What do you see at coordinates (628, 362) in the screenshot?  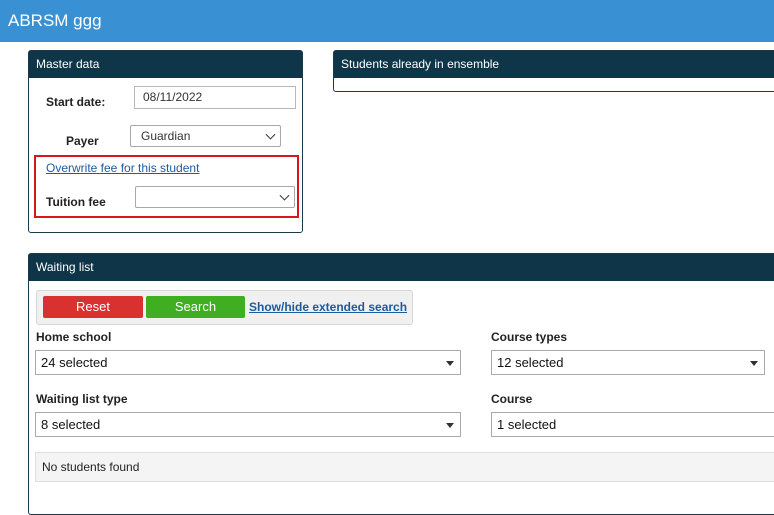 I see `course-types-select: 12 selected` at bounding box center [628, 362].